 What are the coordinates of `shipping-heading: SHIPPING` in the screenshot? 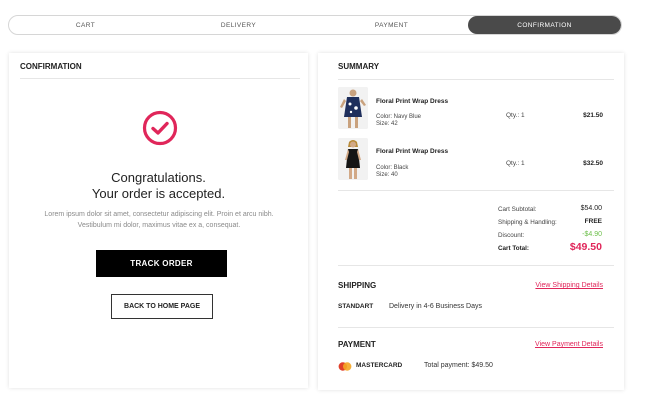 It's located at (357, 285).